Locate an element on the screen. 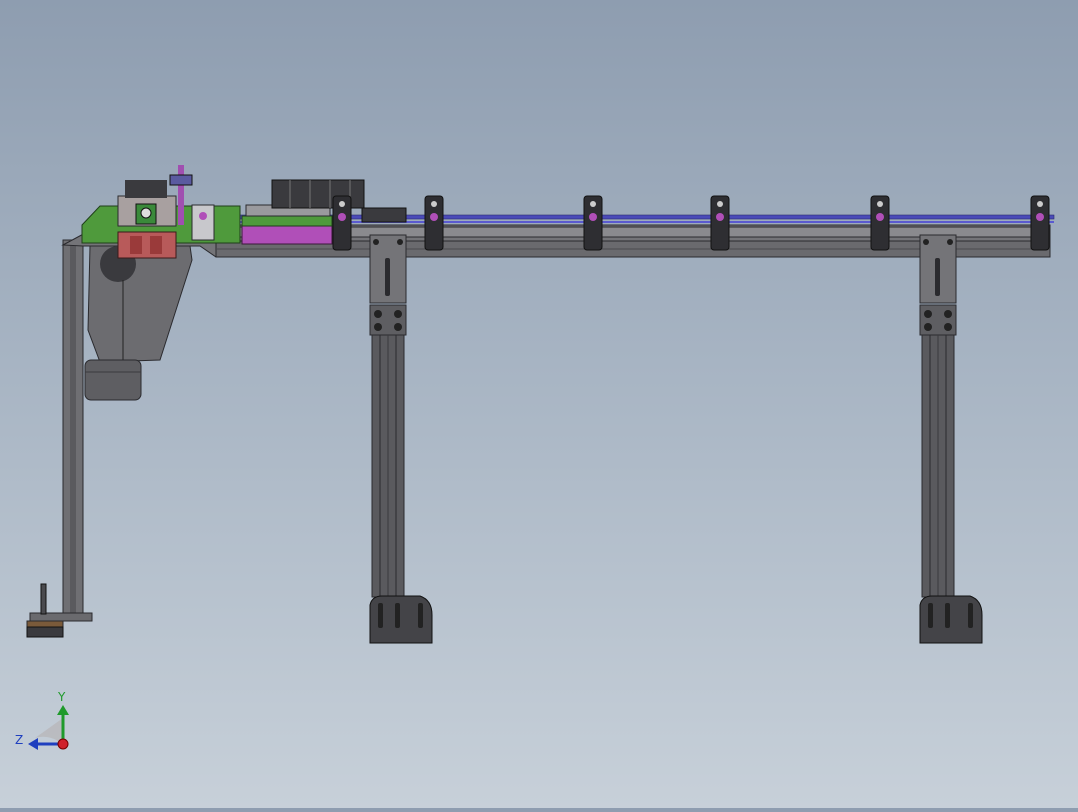  x-axis-dot is located at coordinates (63, 744).